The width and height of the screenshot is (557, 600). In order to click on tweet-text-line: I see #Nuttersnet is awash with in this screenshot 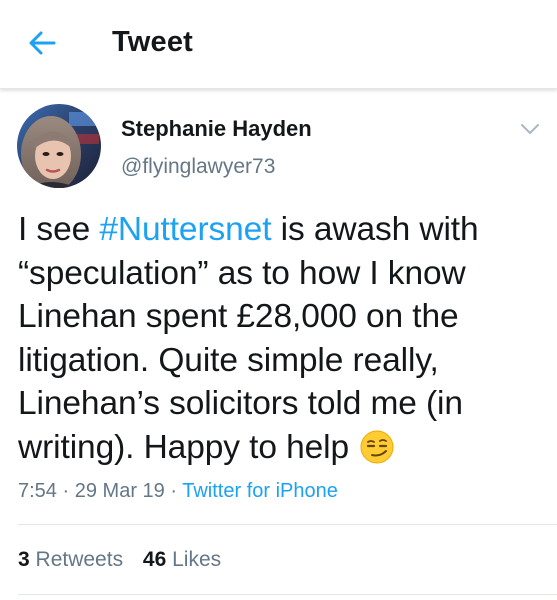, I will do `click(280, 230)`.